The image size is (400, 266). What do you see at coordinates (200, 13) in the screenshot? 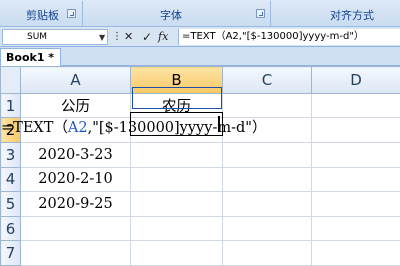
I see `ribbon: 剪贴板 字体 对齐方式` at bounding box center [200, 13].